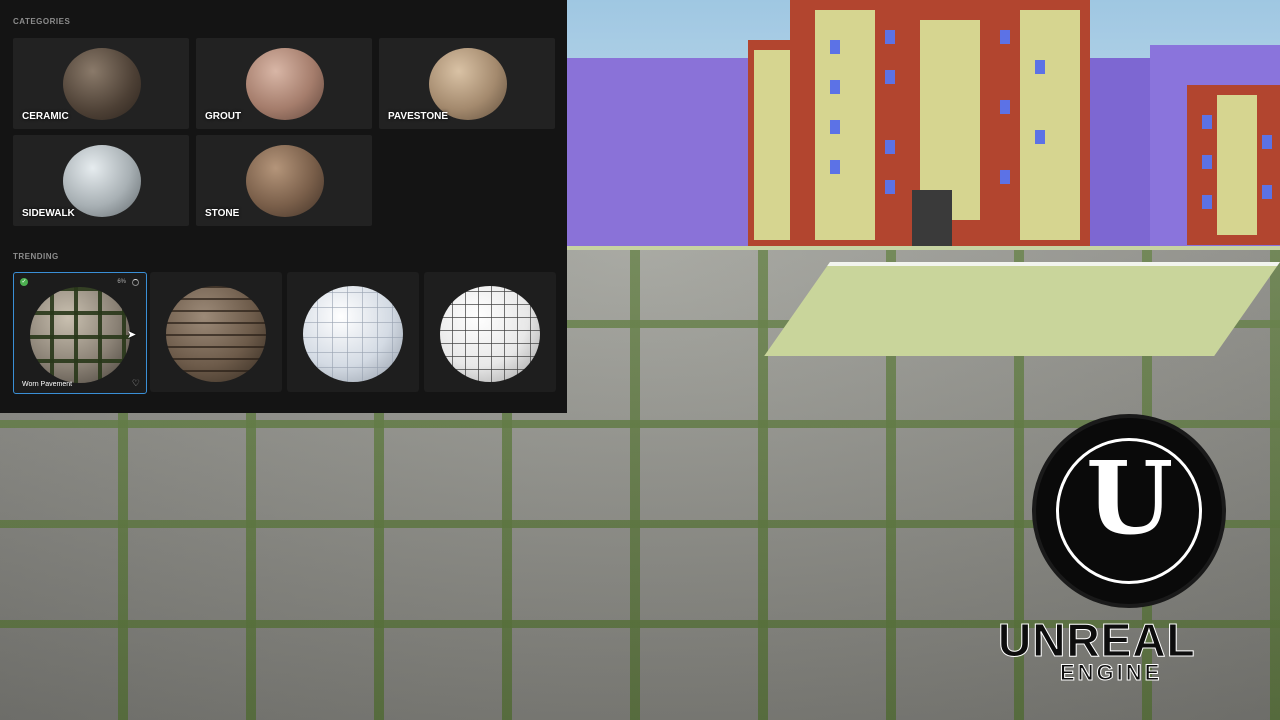 The width and height of the screenshot is (1280, 720). What do you see at coordinates (1097, 640) in the screenshot?
I see `logo-wordmark: UNREAL` at bounding box center [1097, 640].